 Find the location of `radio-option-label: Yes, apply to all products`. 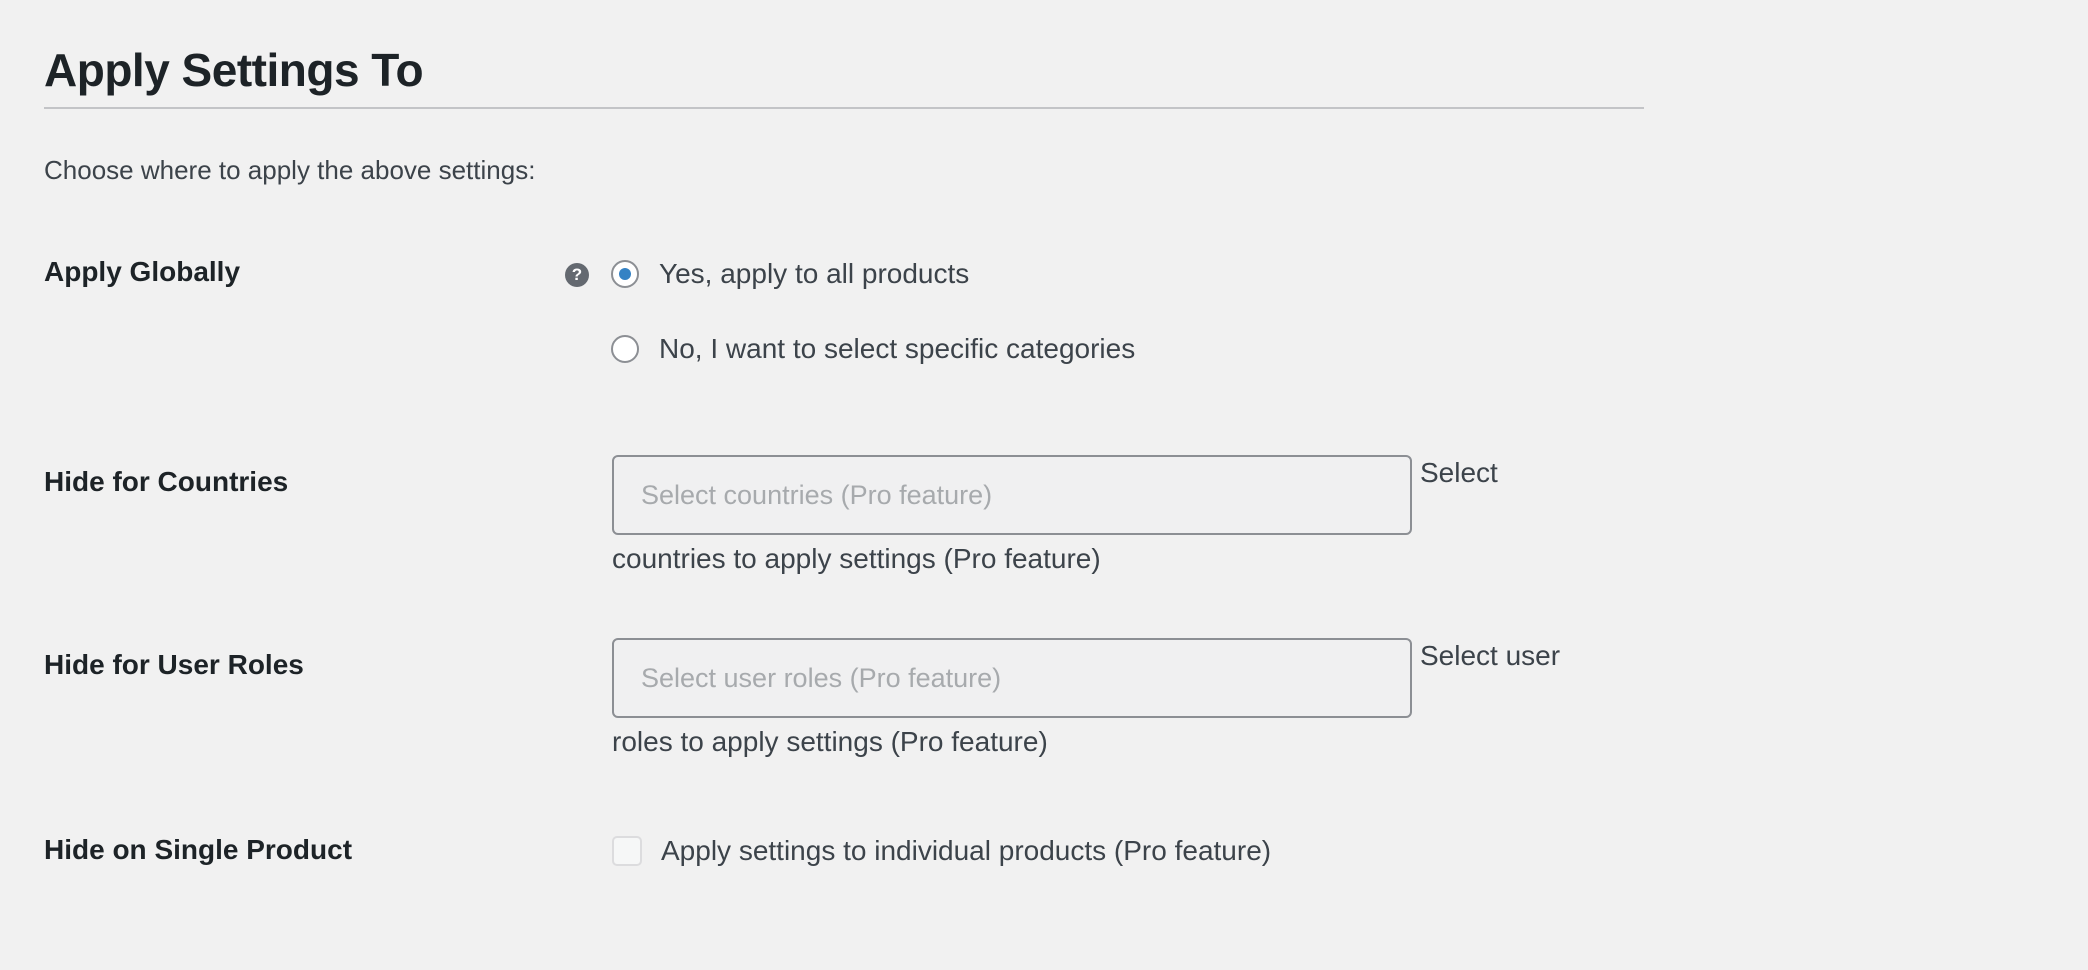

radio-option-label: Yes, apply to all products is located at coordinates (814, 273).